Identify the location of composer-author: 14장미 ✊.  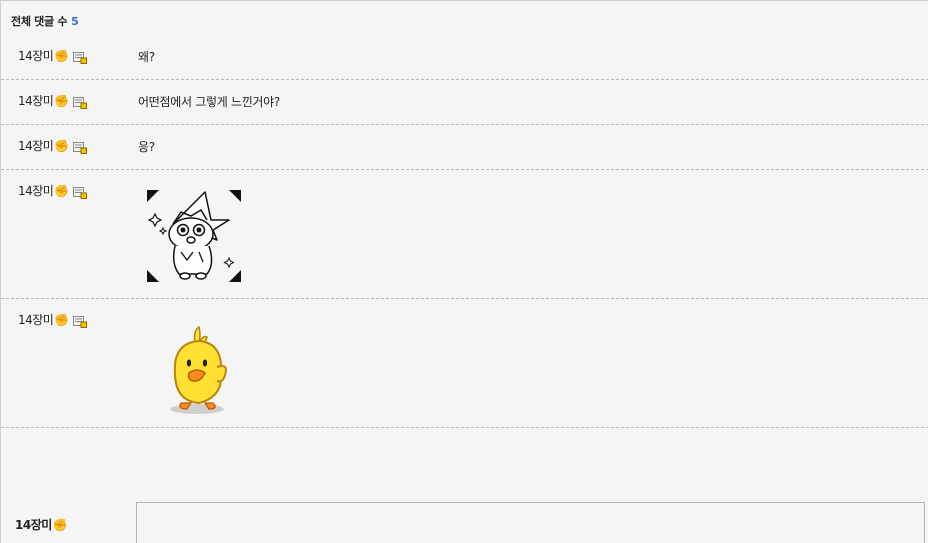
(41, 524).